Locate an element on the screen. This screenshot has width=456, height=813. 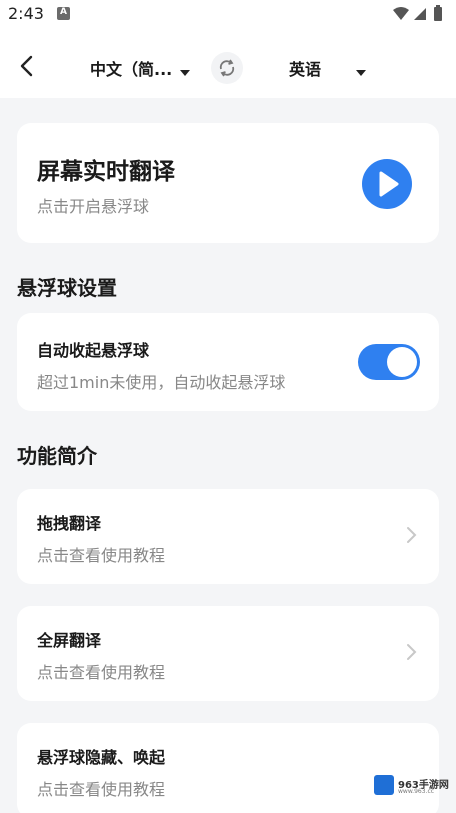
battery-icon is located at coordinates (438, 13).